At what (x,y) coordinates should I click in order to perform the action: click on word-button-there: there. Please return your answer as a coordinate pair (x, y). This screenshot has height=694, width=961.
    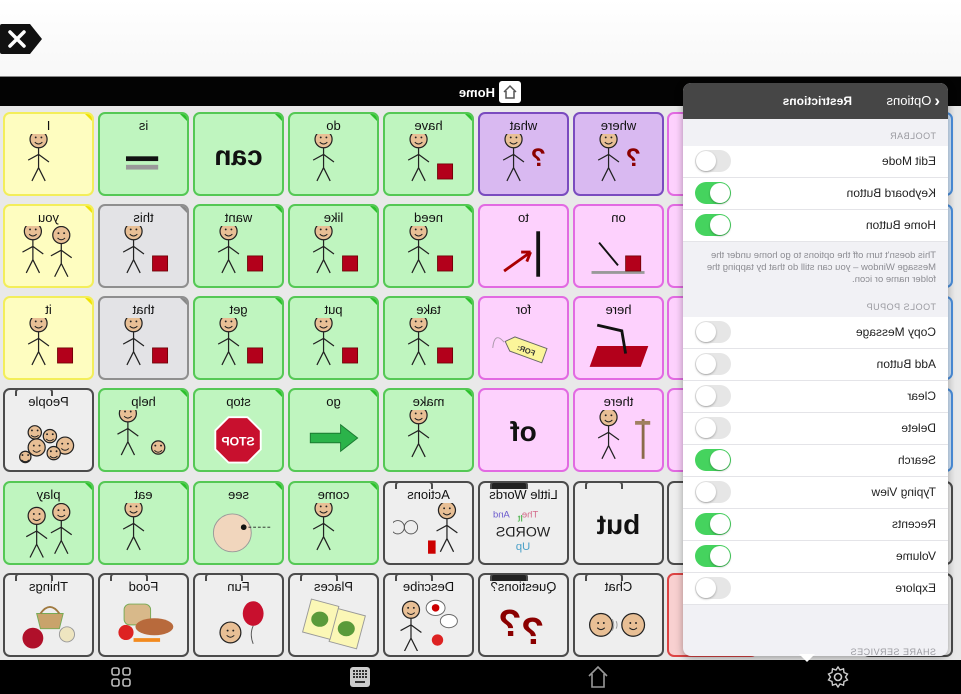
    Looking at the image, I should click on (618, 430).